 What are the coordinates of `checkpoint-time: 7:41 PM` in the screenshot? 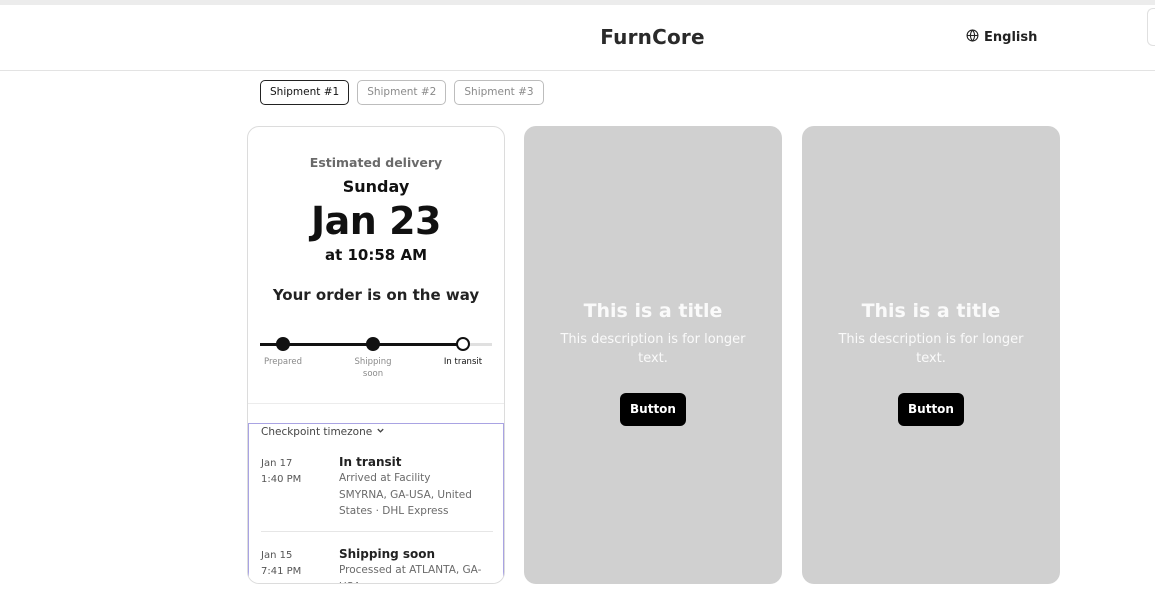 It's located at (281, 571).